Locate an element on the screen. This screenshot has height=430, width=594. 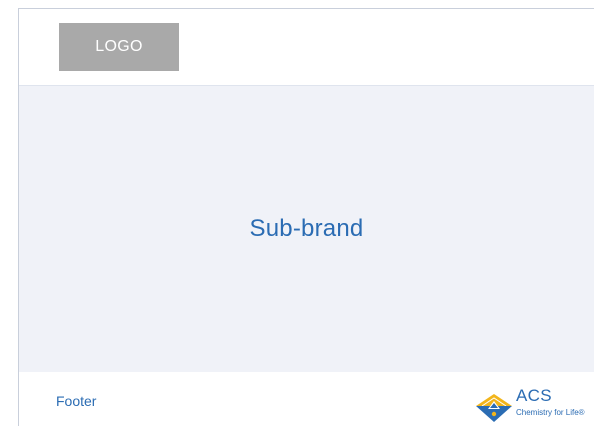
footer-label: Footer is located at coordinates (76, 401).